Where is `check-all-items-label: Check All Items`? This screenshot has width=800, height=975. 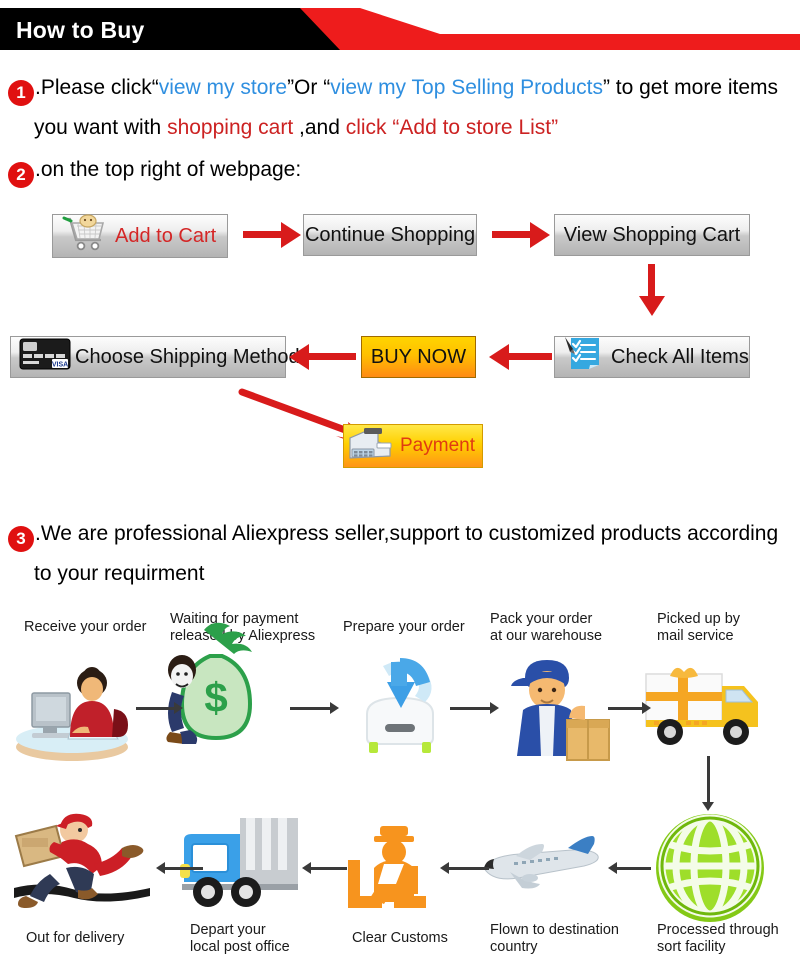
check-all-items-label: Check All Items is located at coordinates (680, 357).